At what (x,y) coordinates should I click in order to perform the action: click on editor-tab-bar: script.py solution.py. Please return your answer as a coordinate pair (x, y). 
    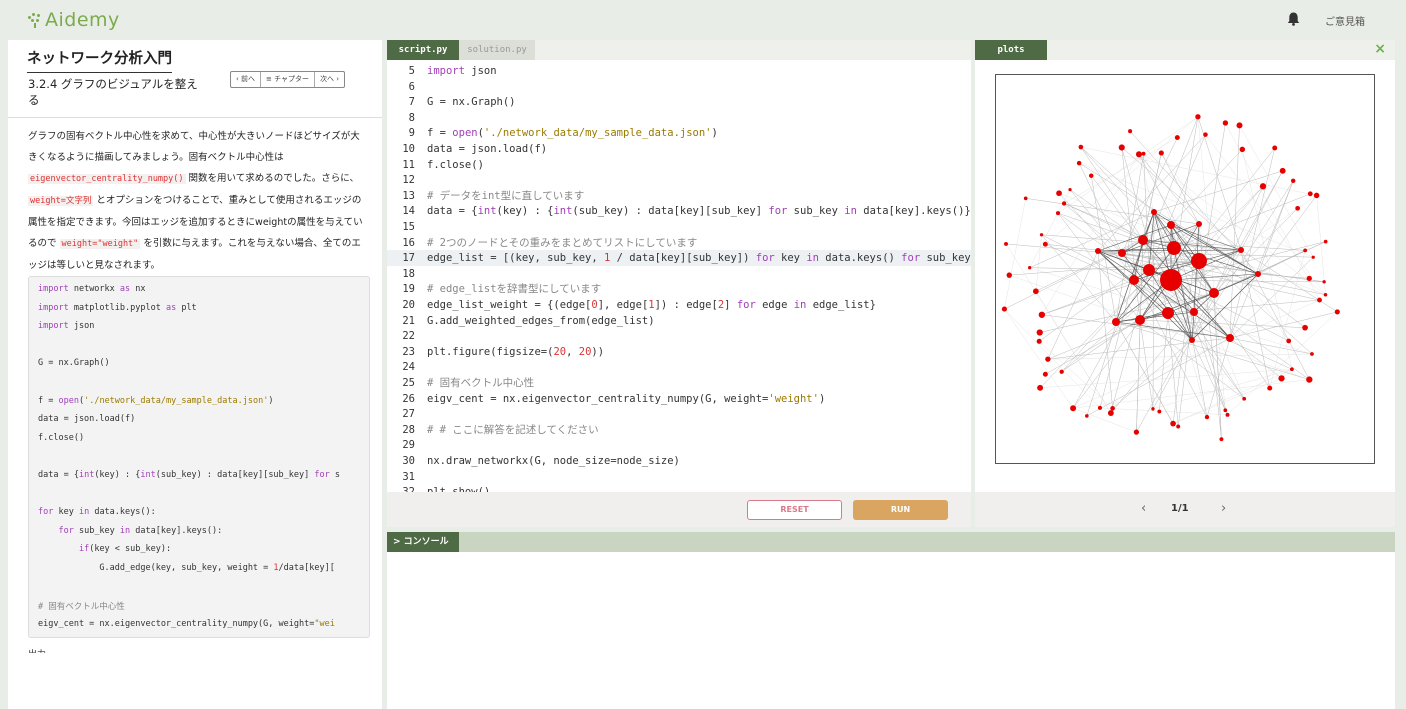
    Looking at the image, I should click on (679, 50).